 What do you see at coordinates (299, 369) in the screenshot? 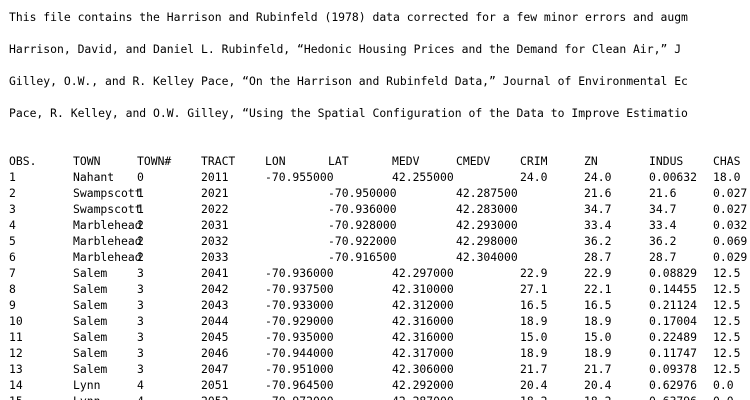
I see `table-cell: -70.951000` at bounding box center [299, 369].